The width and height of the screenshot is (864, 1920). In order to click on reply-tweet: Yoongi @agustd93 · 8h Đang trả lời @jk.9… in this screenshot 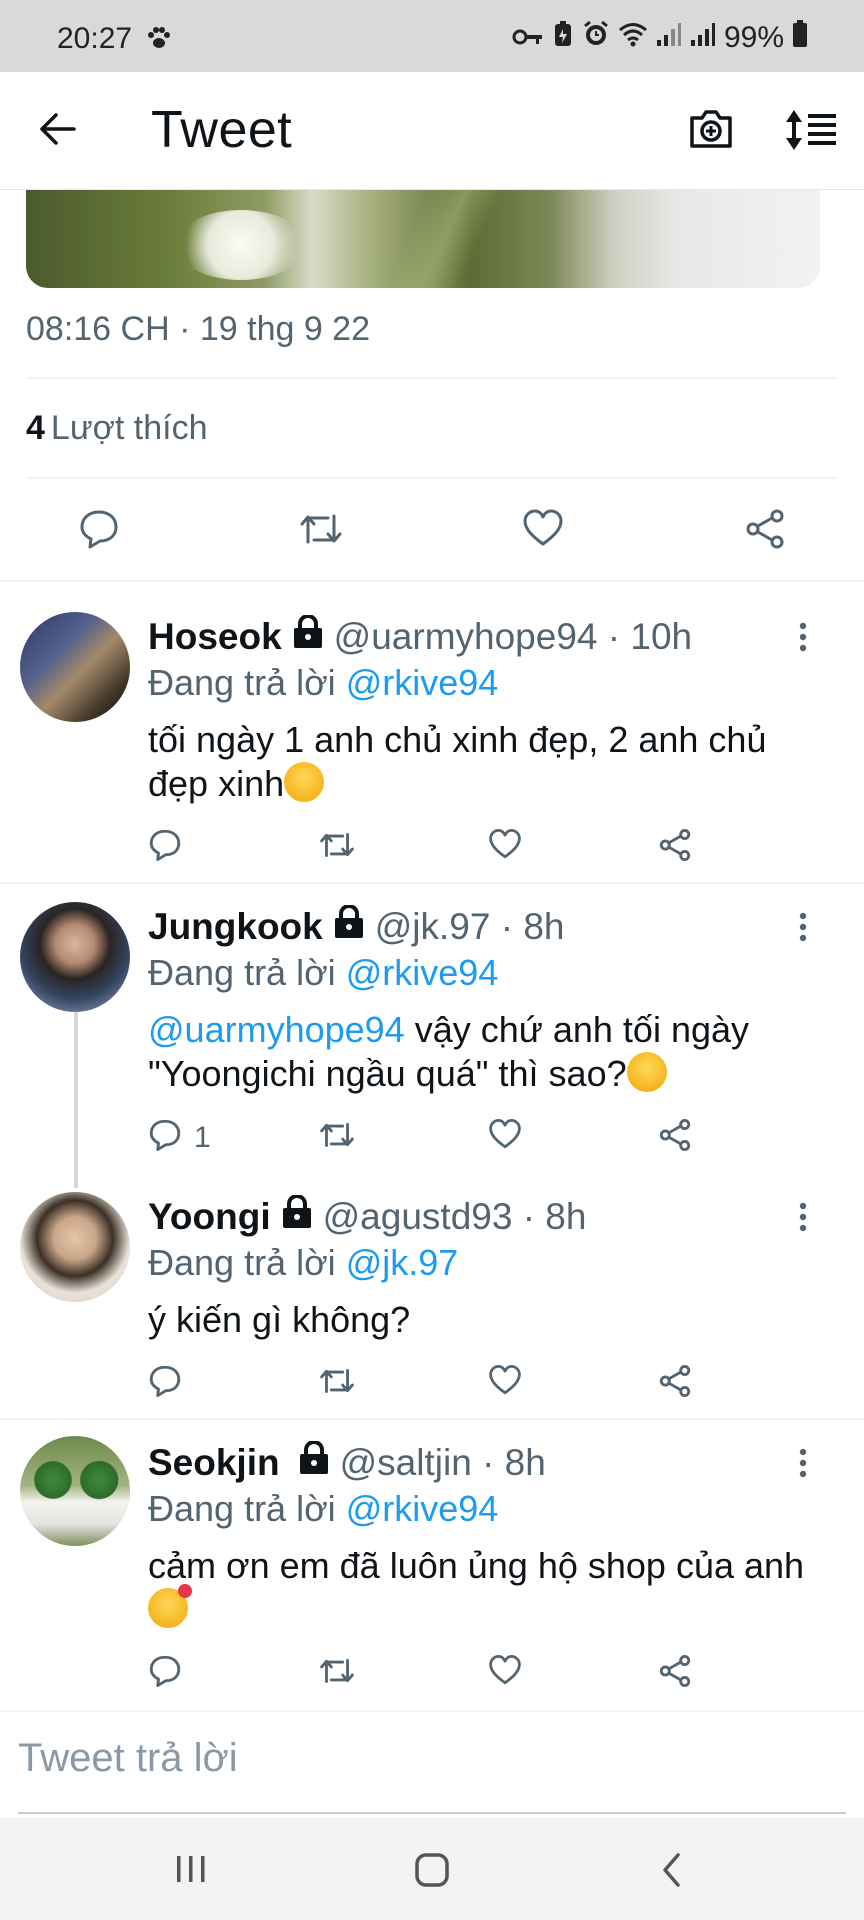, I will do `click(432, 1299)`.